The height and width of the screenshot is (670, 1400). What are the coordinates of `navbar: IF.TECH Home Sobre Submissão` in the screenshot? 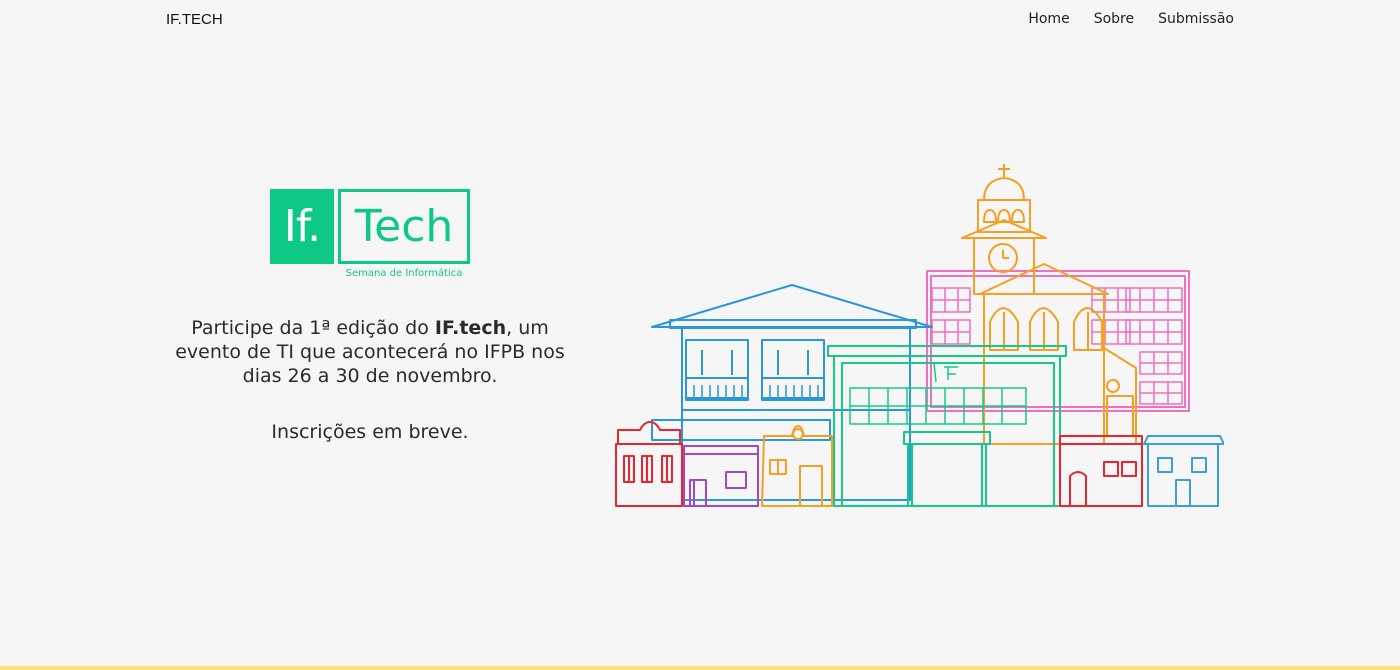 It's located at (700, 20).